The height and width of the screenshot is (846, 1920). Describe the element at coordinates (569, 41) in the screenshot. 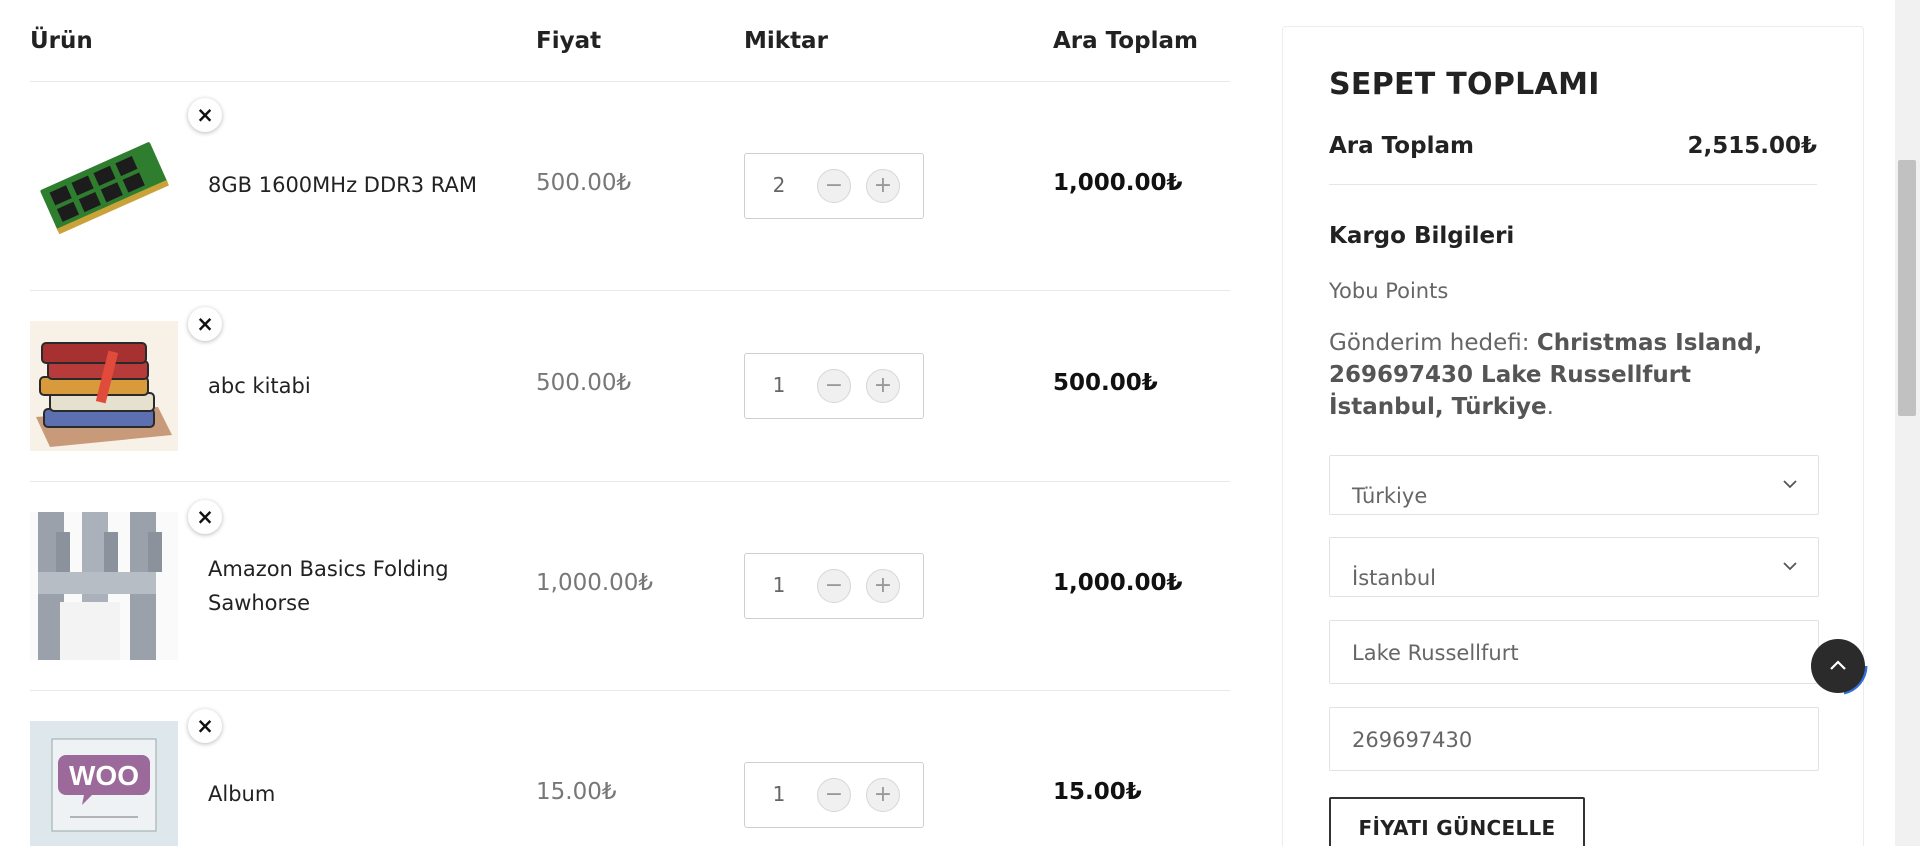

I see `header-price: Fiyat` at that location.